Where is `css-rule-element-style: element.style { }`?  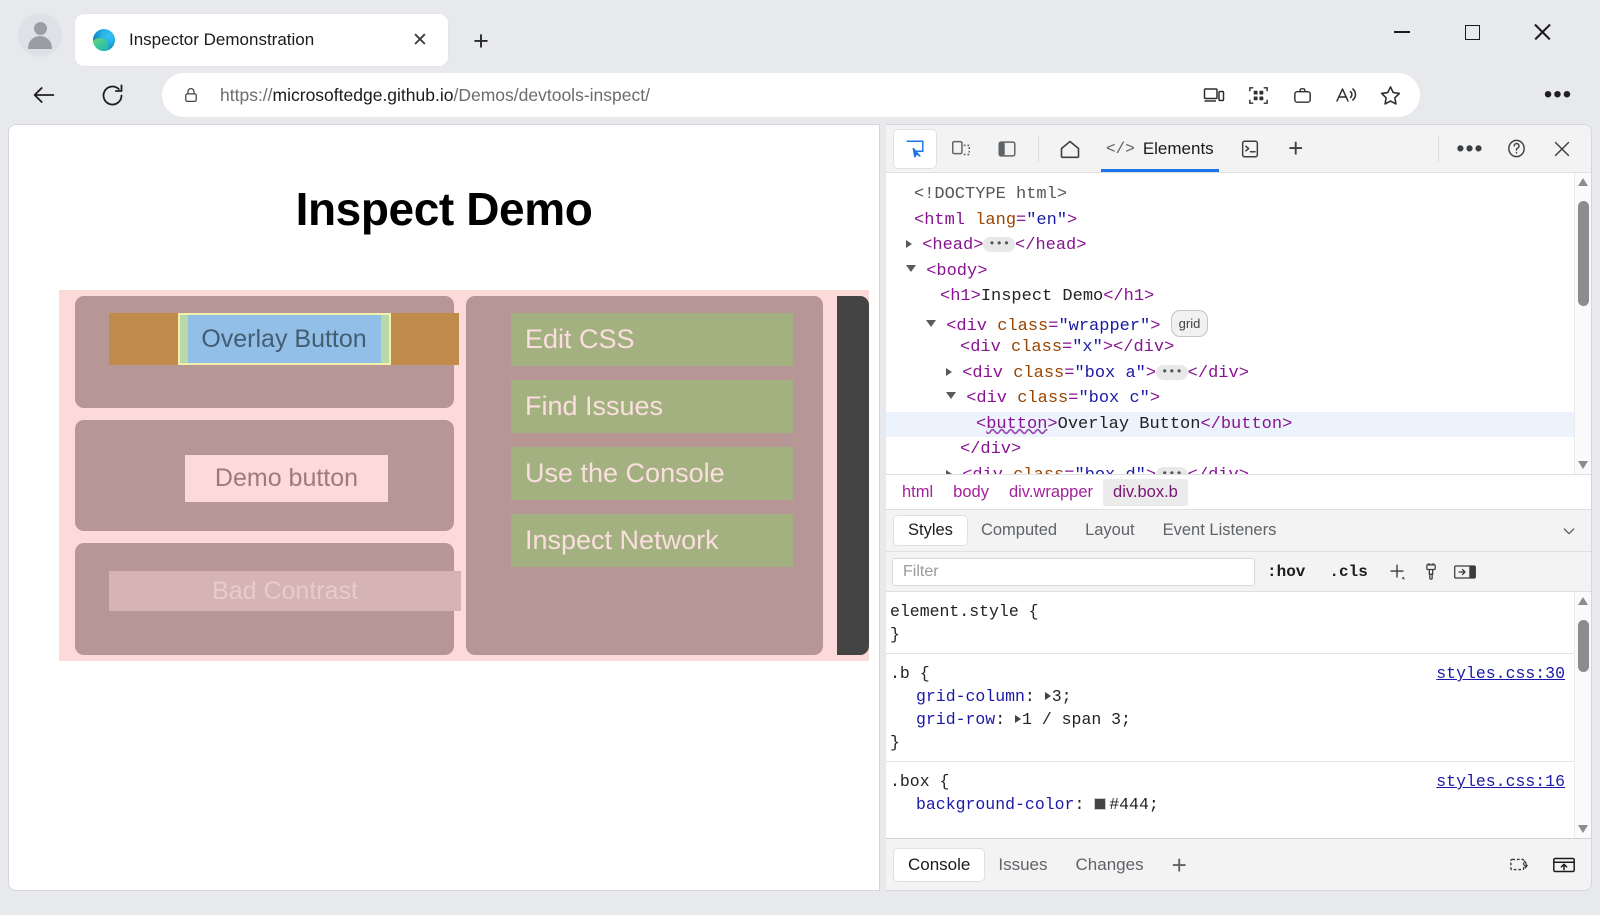
css-rule-element-style: element.style { } is located at coordinates (1238, 623).